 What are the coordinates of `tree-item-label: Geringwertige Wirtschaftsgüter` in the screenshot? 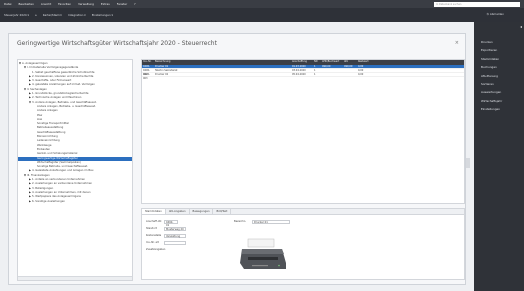 It's located at (57, 158).